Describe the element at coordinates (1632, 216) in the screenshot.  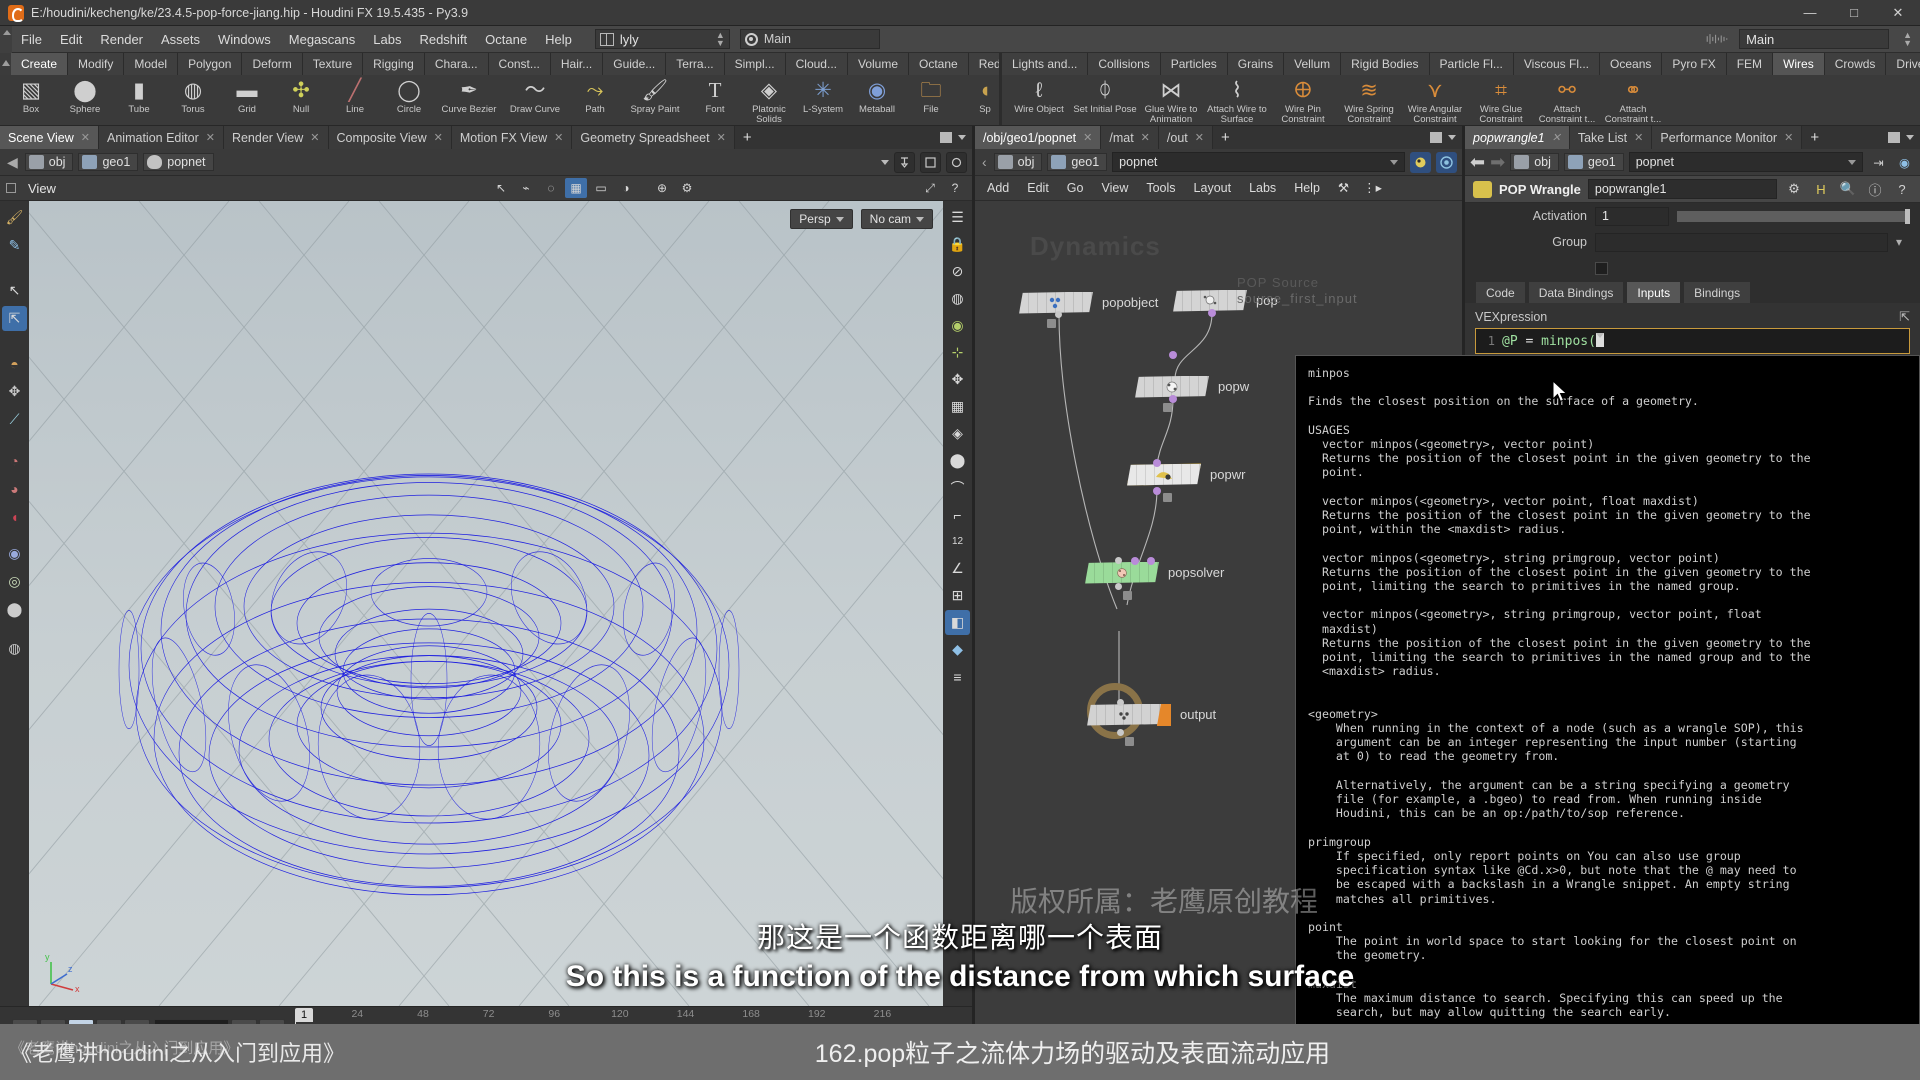
I see `activation-field: 1` at that location.